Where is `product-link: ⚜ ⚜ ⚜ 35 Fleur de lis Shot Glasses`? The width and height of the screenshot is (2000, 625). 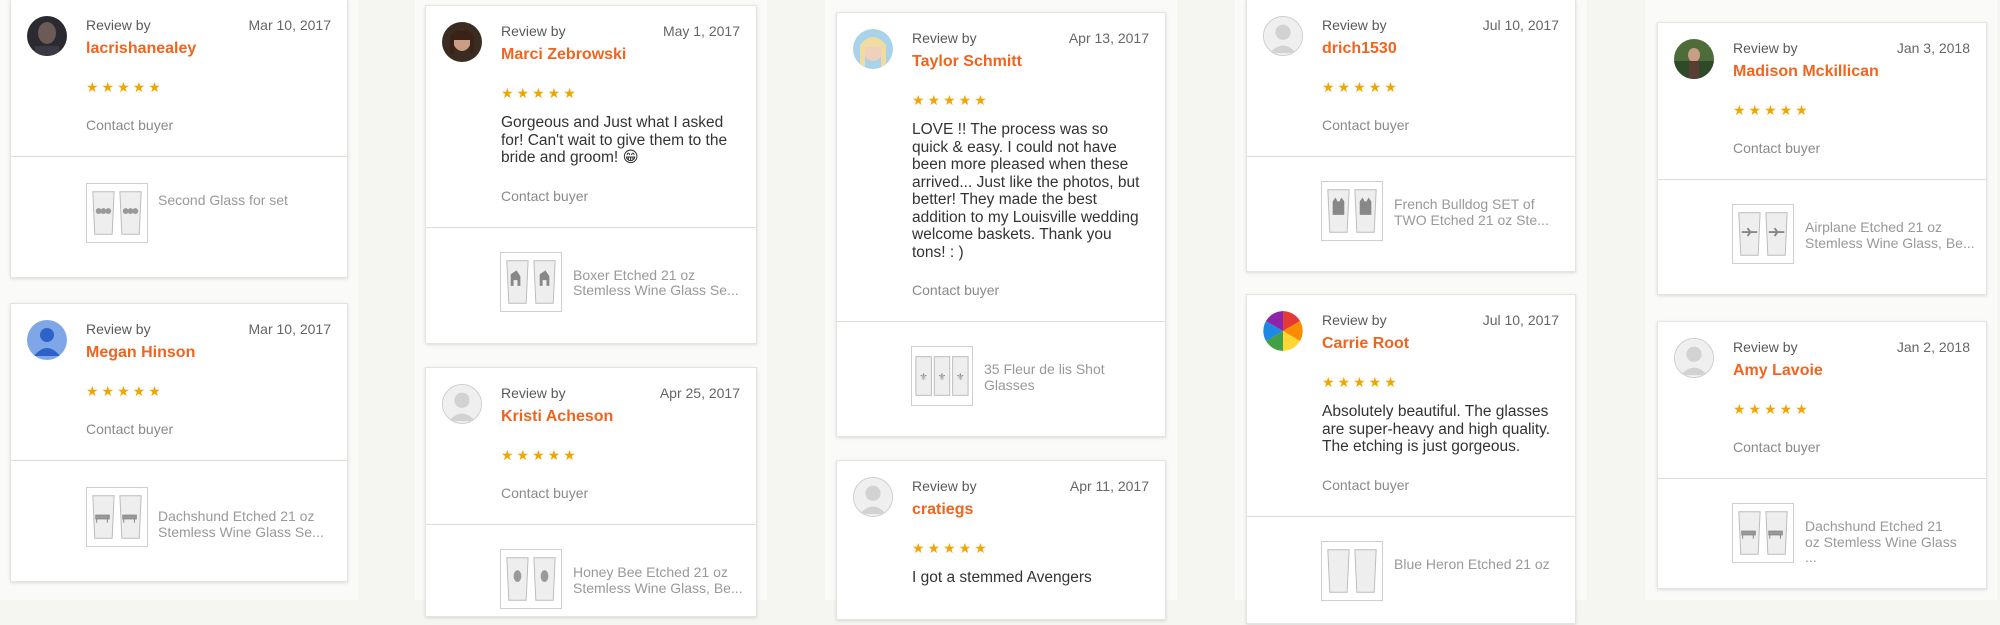
product-link: ⚜ ⚜ ⚜ 35 Fleur de lis Shot Glasses is located at coordinates (1001, 372).